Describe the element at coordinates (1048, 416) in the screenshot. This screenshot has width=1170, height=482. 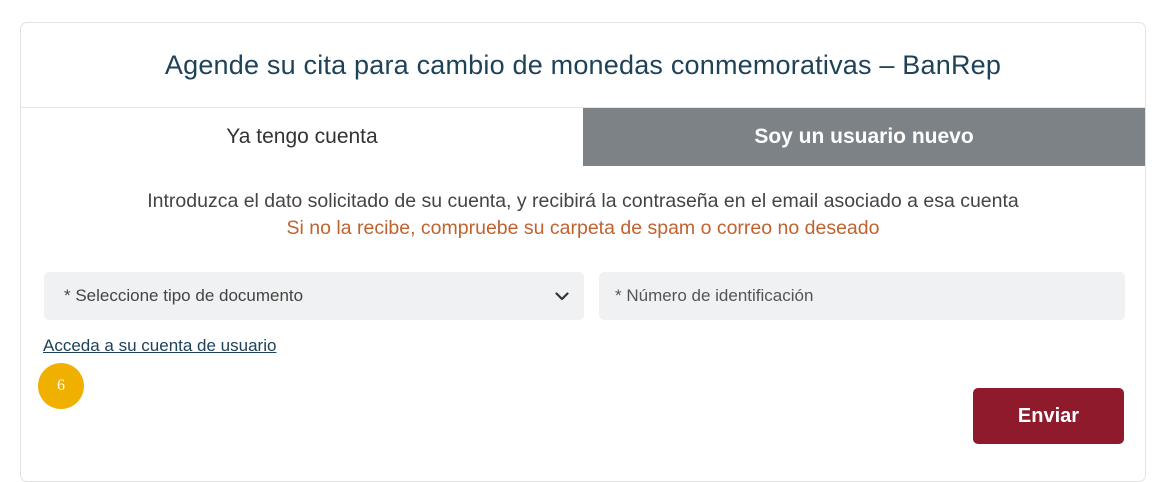
I see `submit-button: Enviar` at that location.